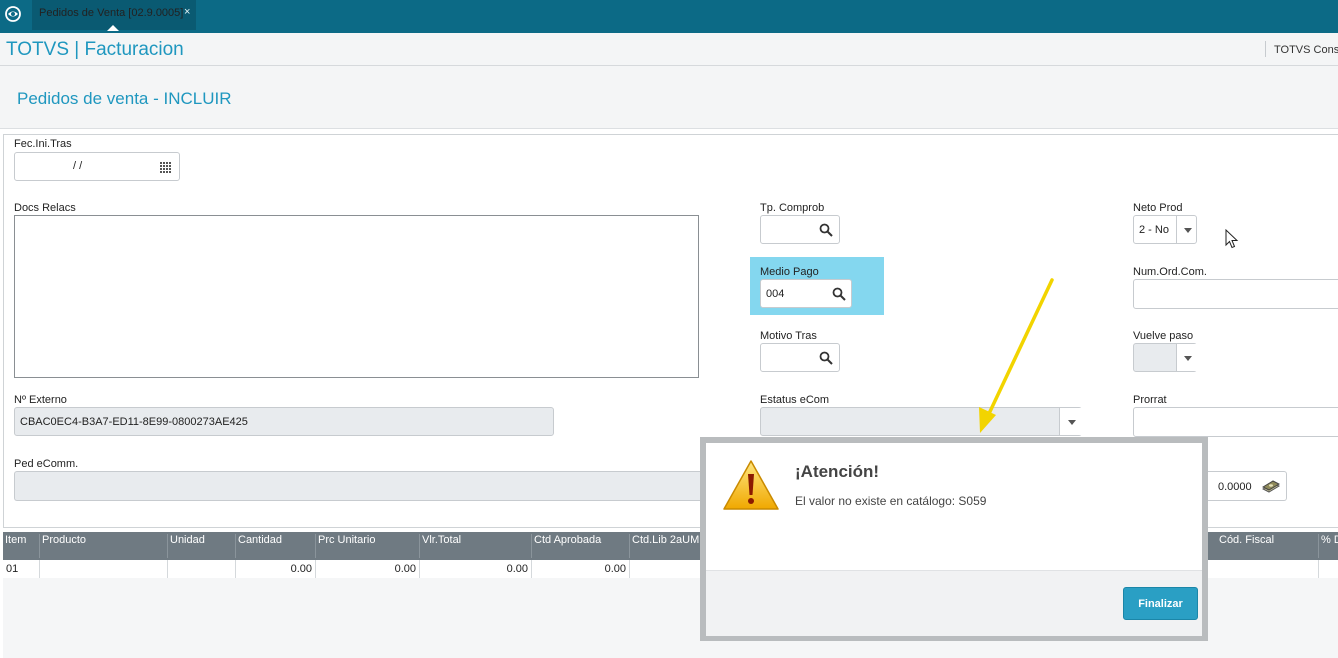 Image resolution: width=1338 pixels, height=658 pixels. I want to click on cell-ctd-lib-2aum, so click(670, 569).